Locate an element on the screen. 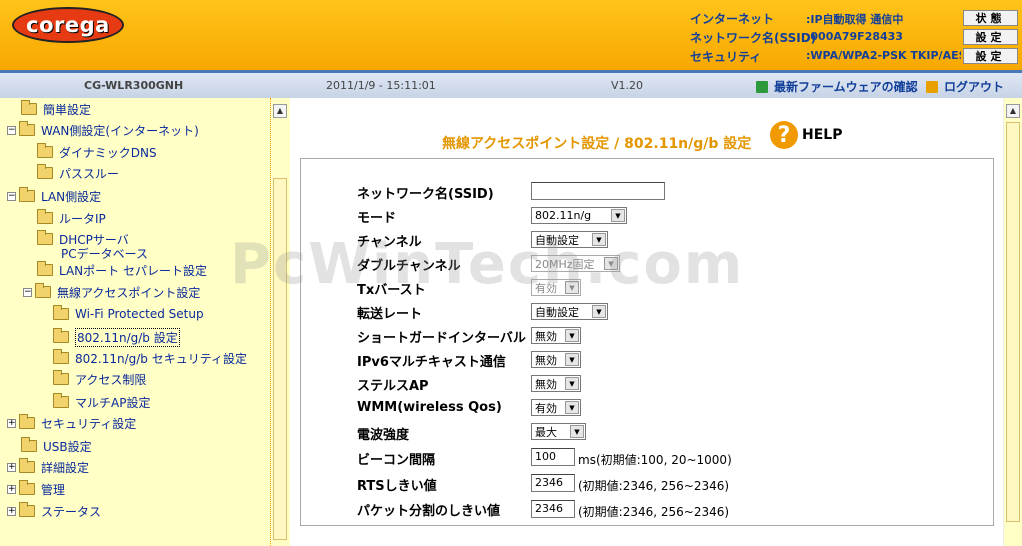  mode-label: モード is located at coordinates (377, 218).